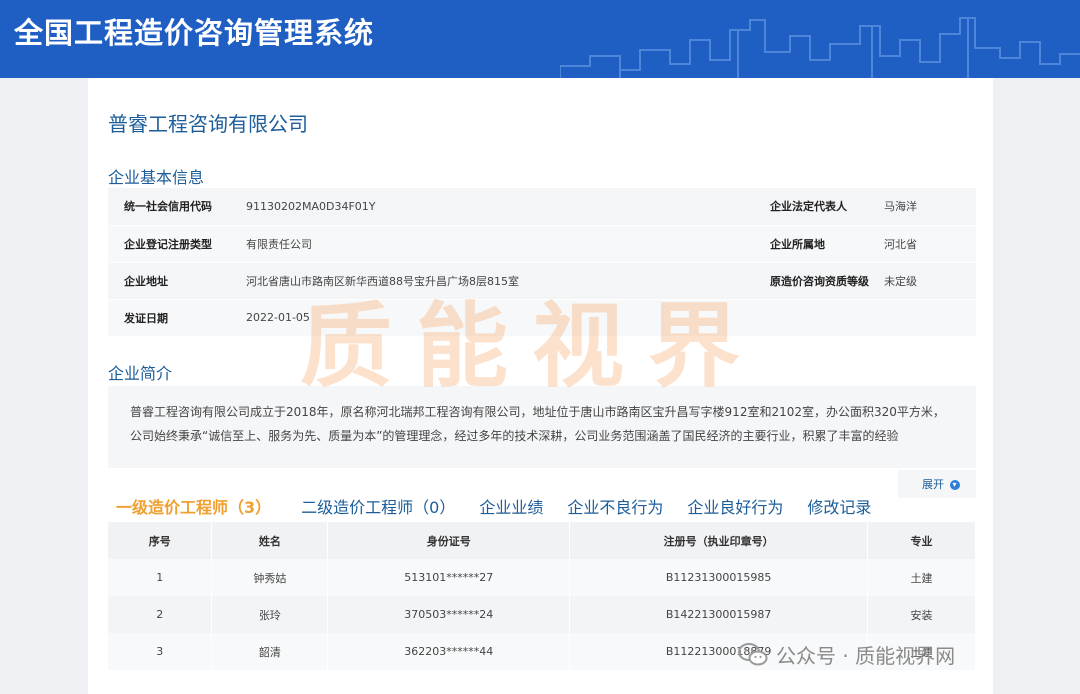 This screenshot has width=1080, height=694. I want to click on info-value: 有限责任公司, so click(498, 244).